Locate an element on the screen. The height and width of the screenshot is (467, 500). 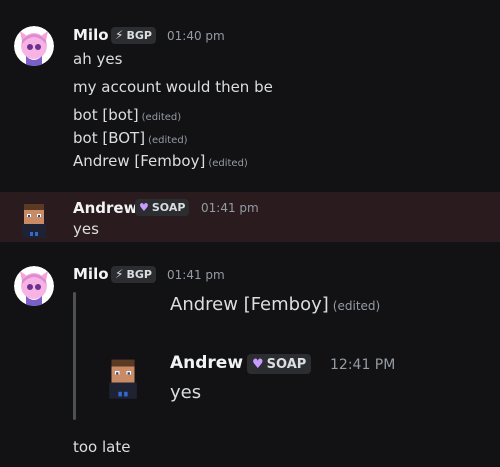
quoted-message-line: yes is located at coordinates (186, 392).